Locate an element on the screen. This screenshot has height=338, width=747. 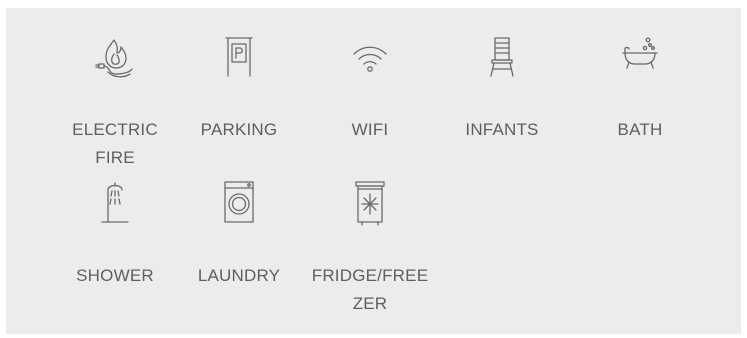
amenity-label: FRIDGE/FREE ZER is located at coordinates (370, 289).